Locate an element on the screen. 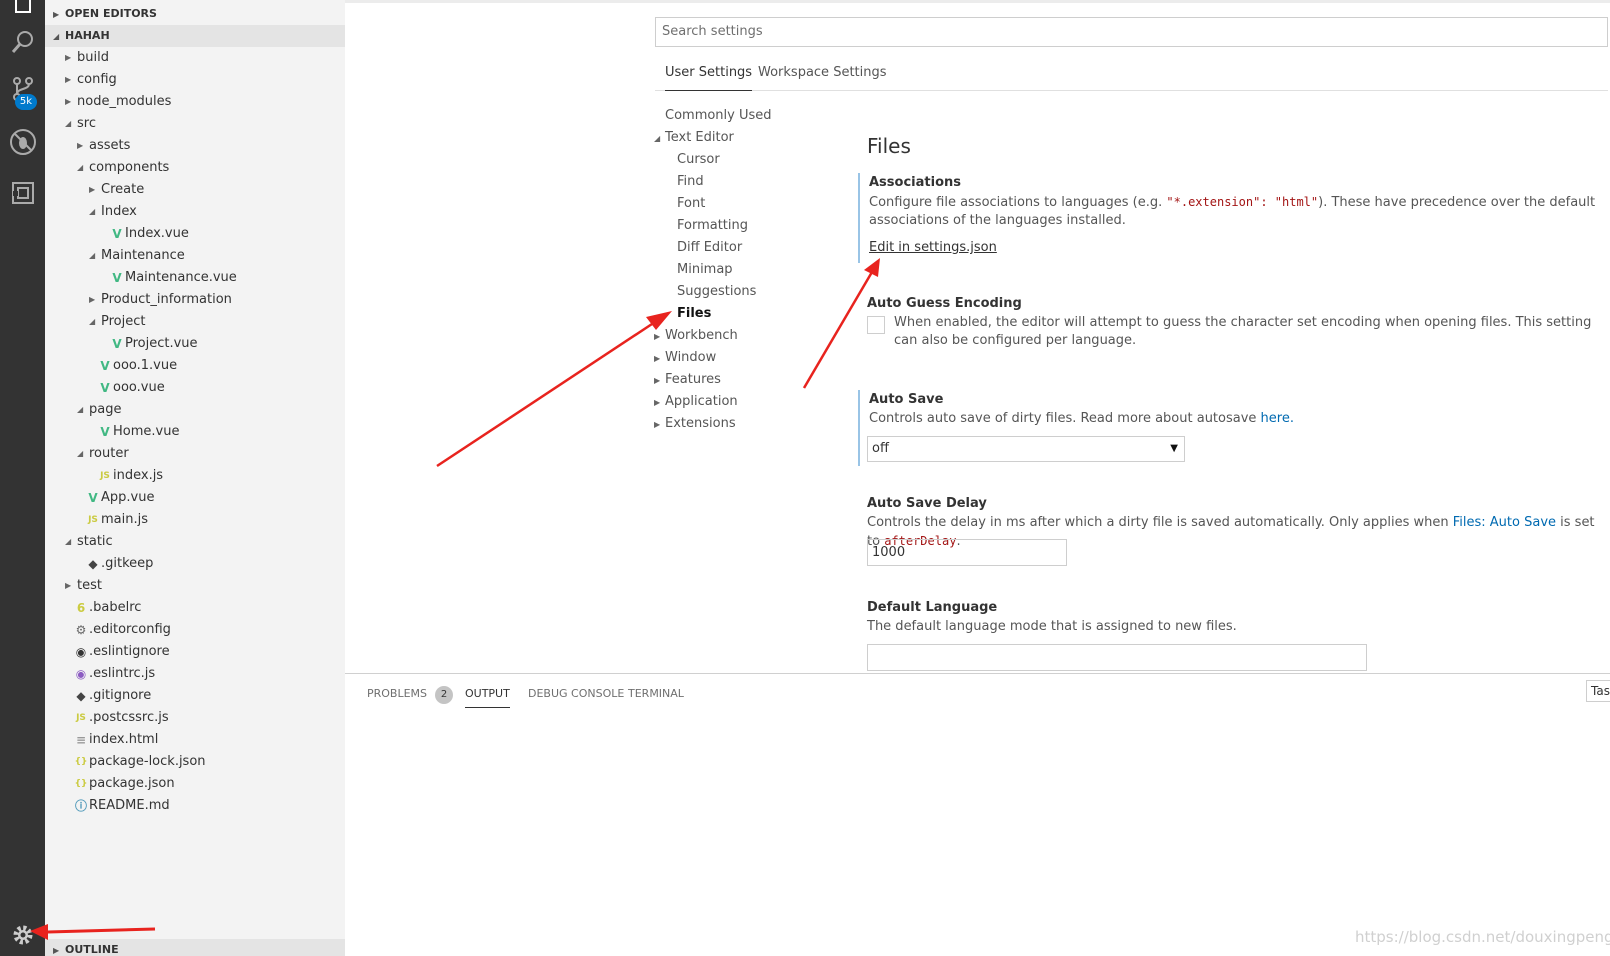 The image size is (1610, 956). debug-icon is located at coordinates (22, 142).